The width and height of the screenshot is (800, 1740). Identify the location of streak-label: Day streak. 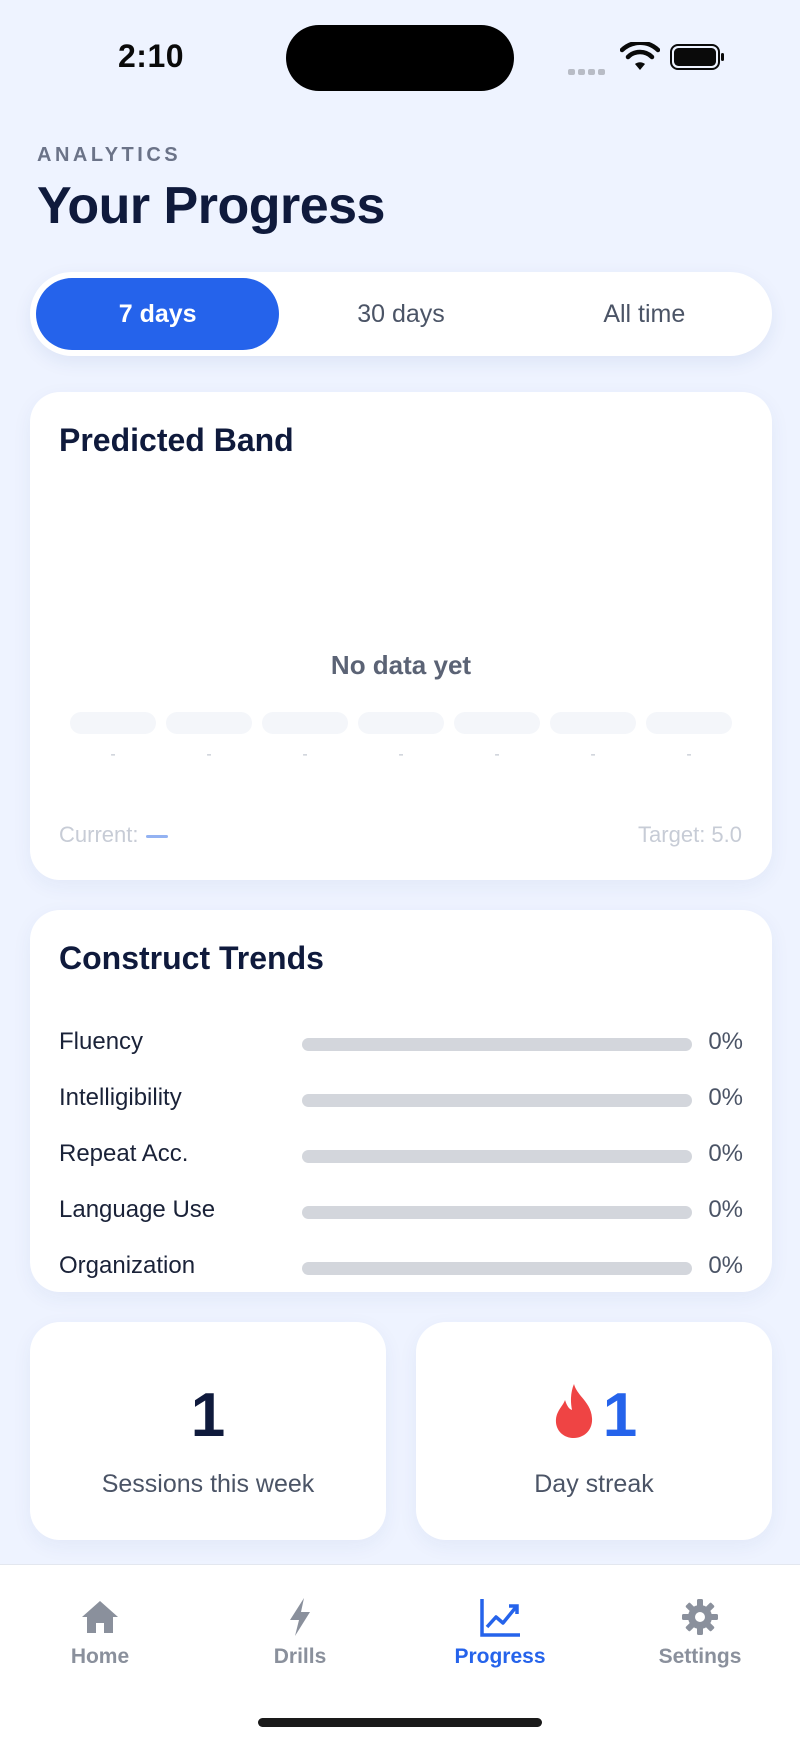
(594, 1484).